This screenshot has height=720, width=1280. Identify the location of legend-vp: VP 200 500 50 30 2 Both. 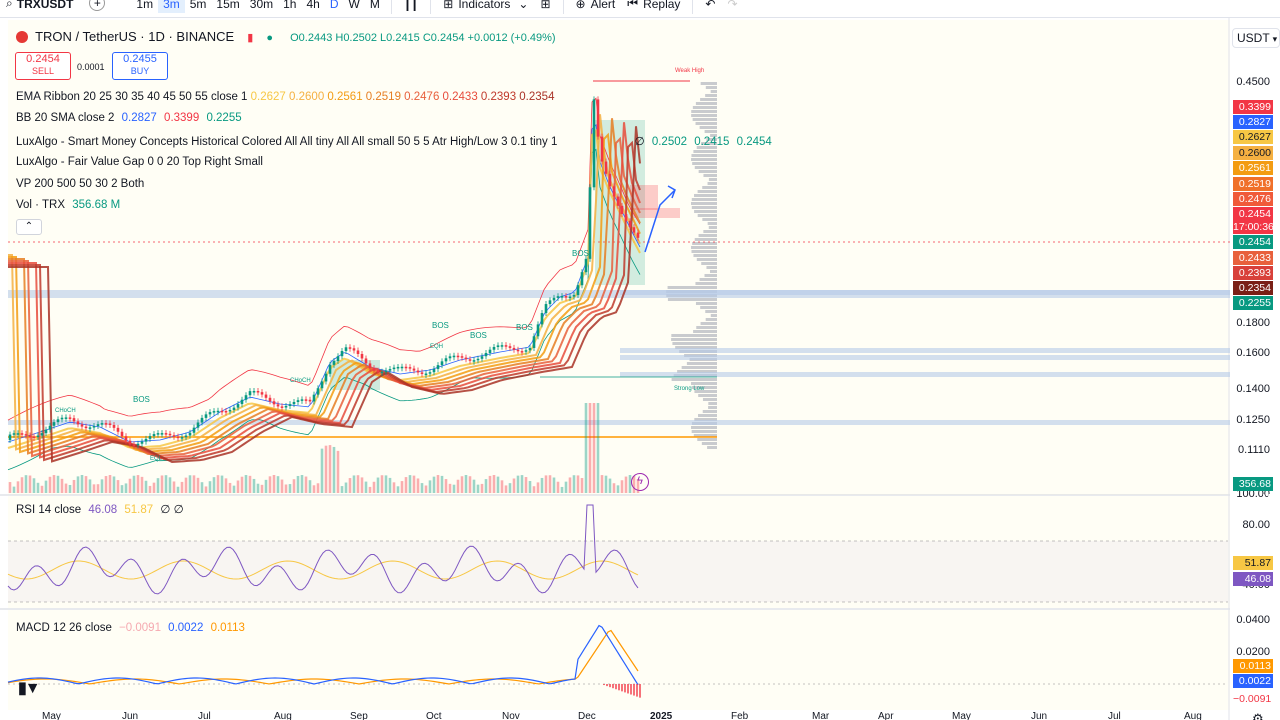
(80, 184).